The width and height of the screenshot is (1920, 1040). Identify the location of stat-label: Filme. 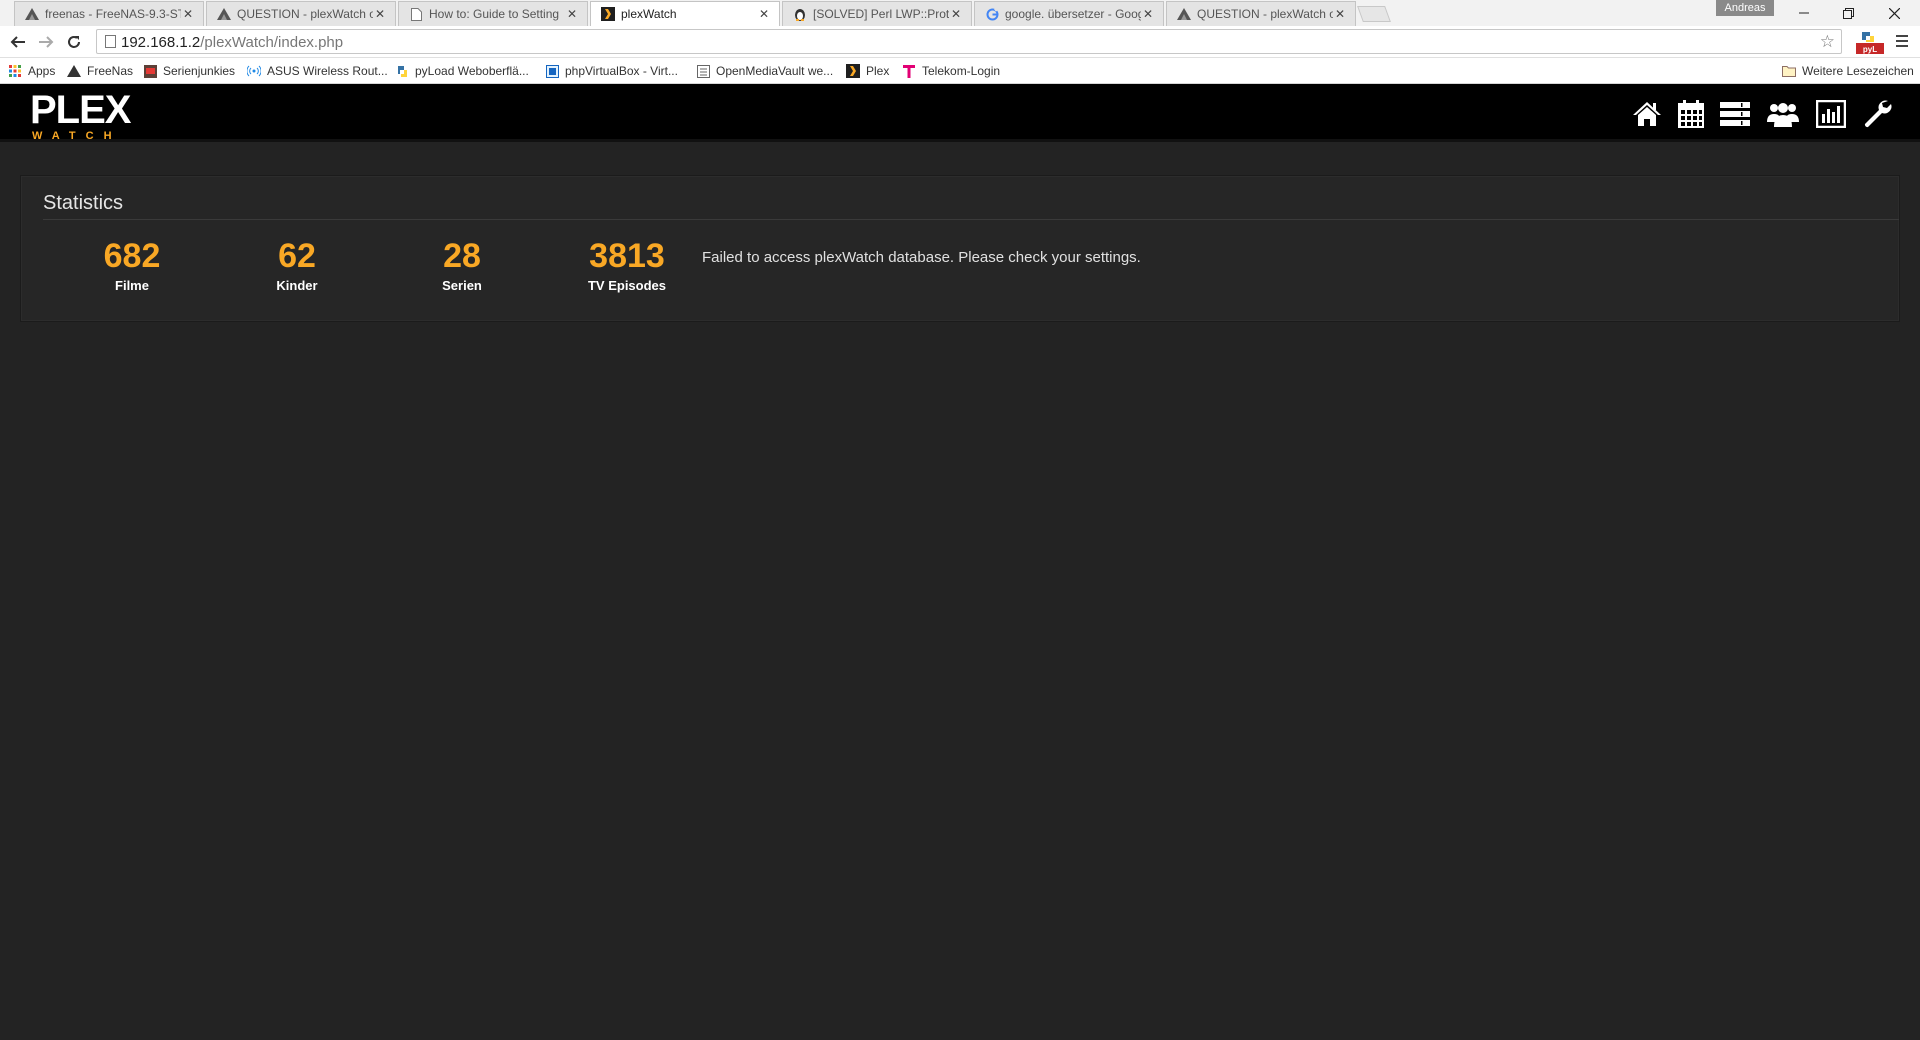
(132, 285).